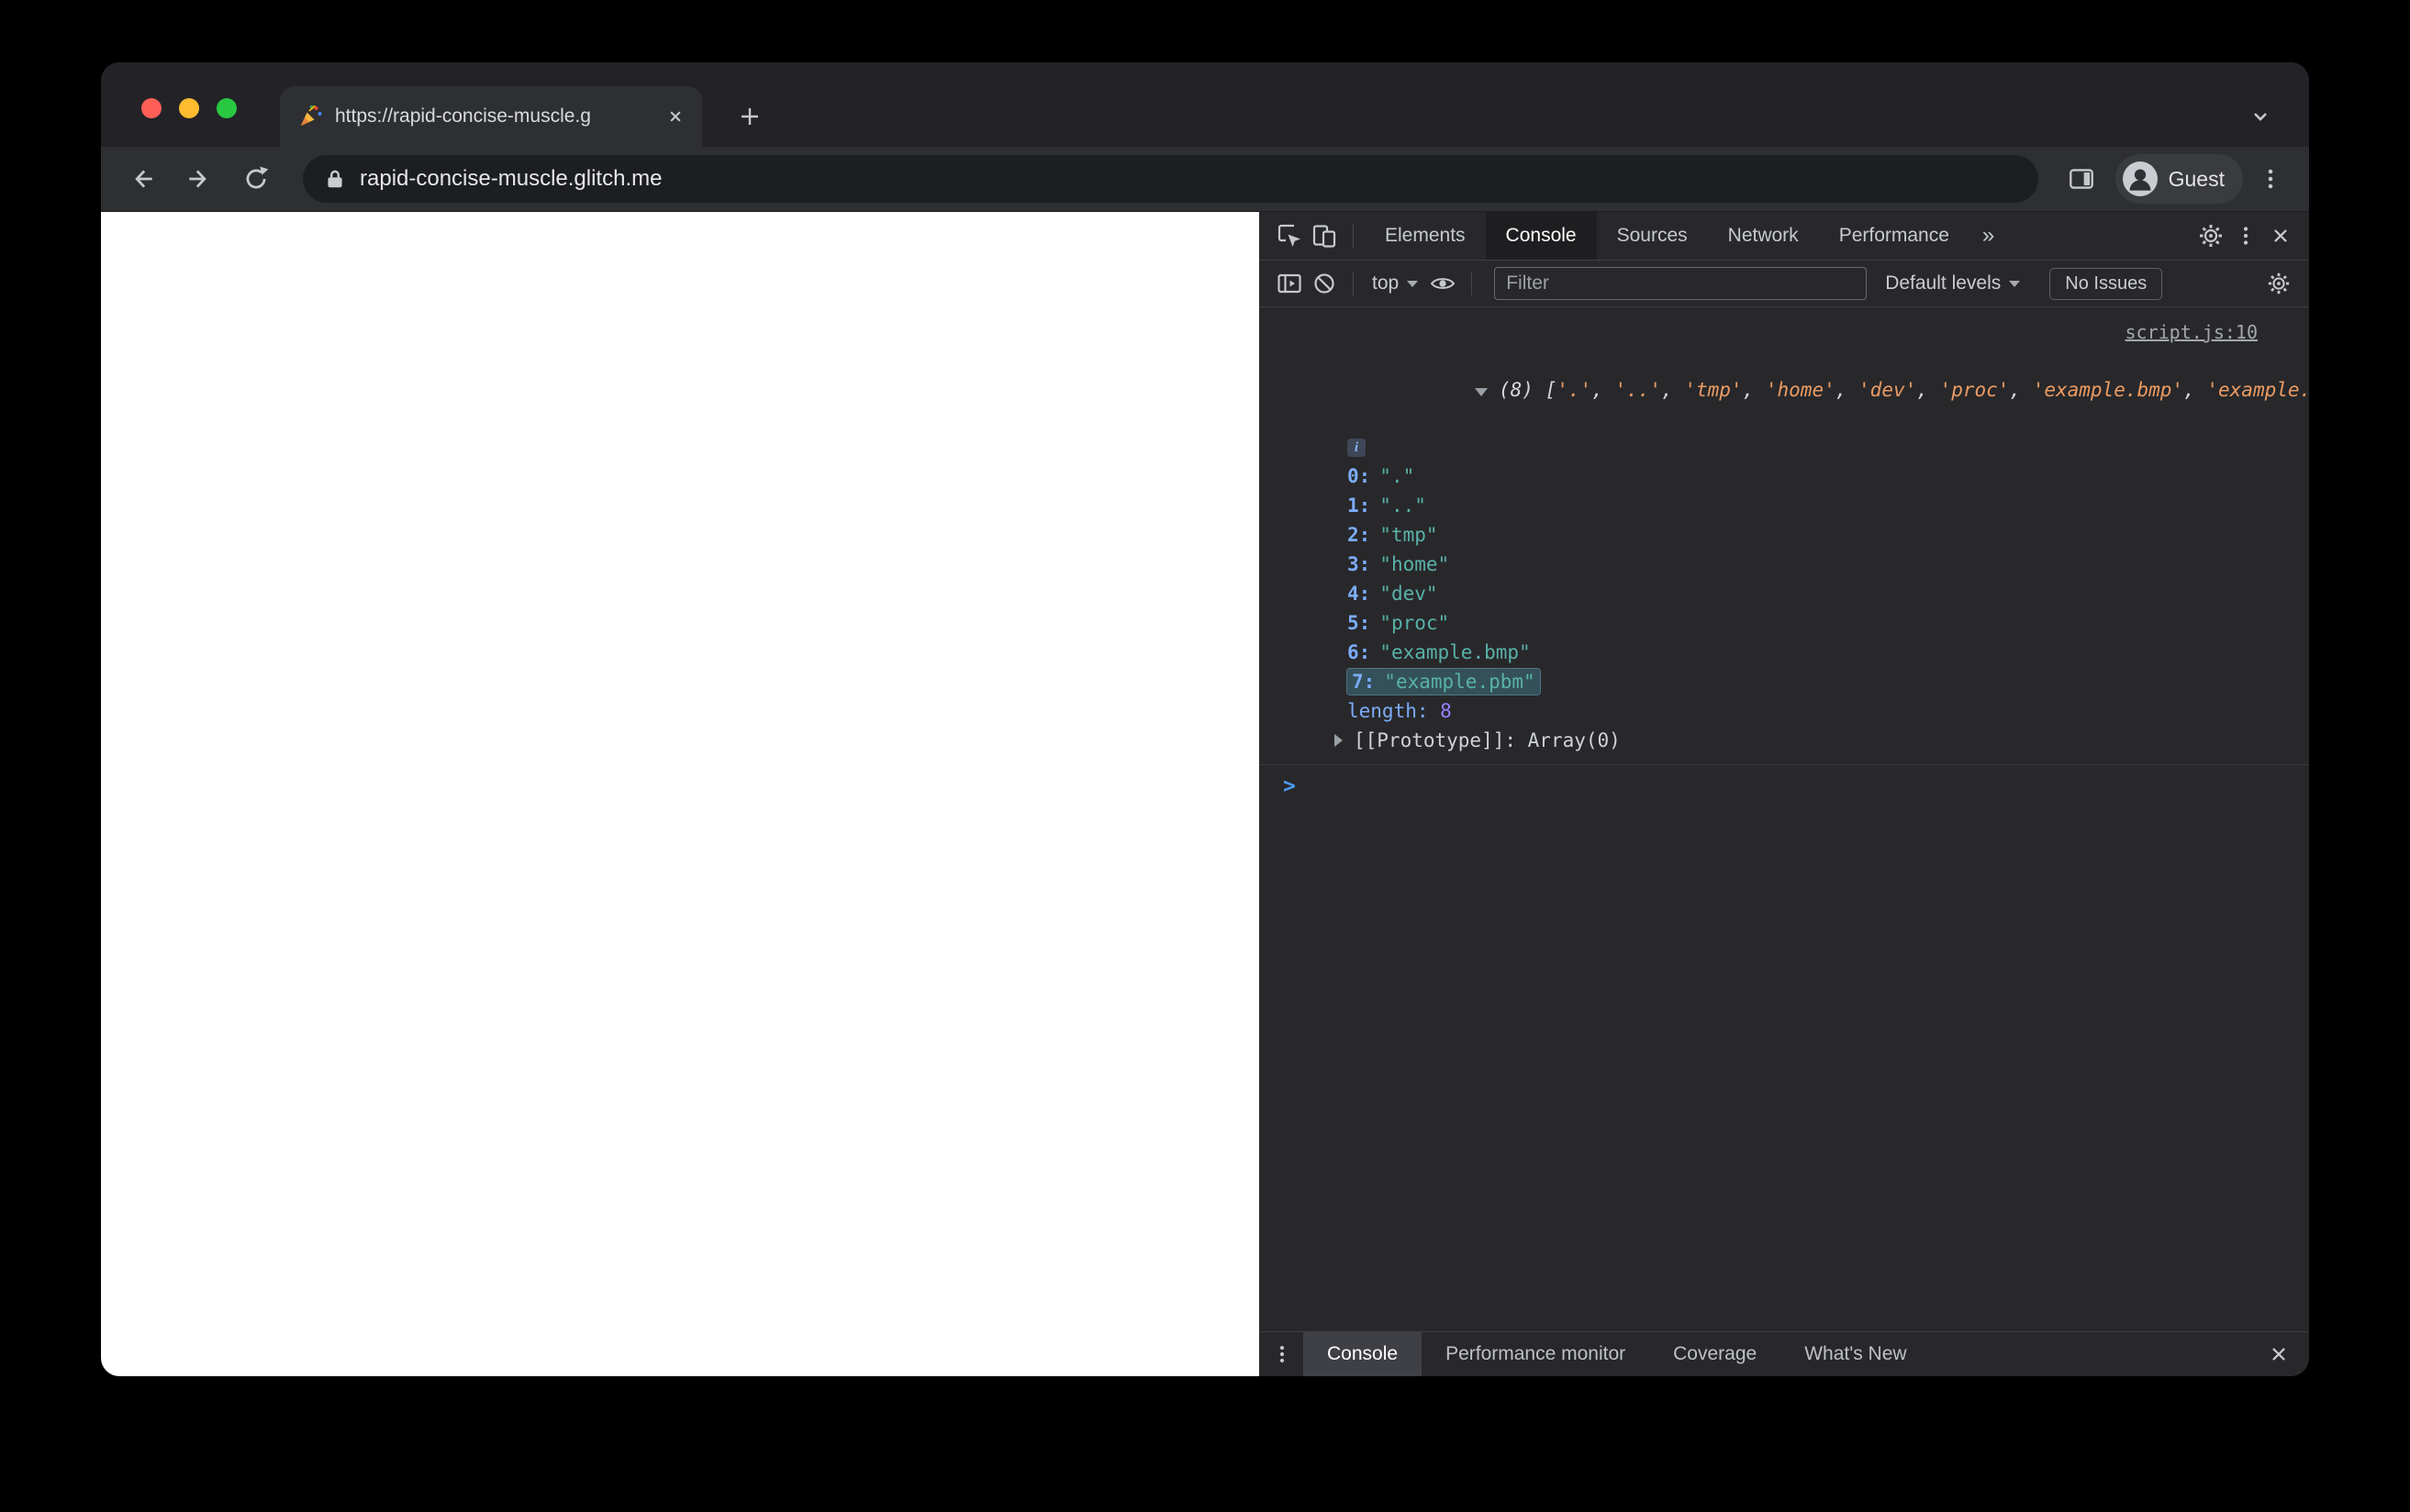 The width and height of the screenshot is (2410, 1512). Describe the element at coordinates (2278, 283) in the screenshot. I see `console-settings-gear-icon` at that location.